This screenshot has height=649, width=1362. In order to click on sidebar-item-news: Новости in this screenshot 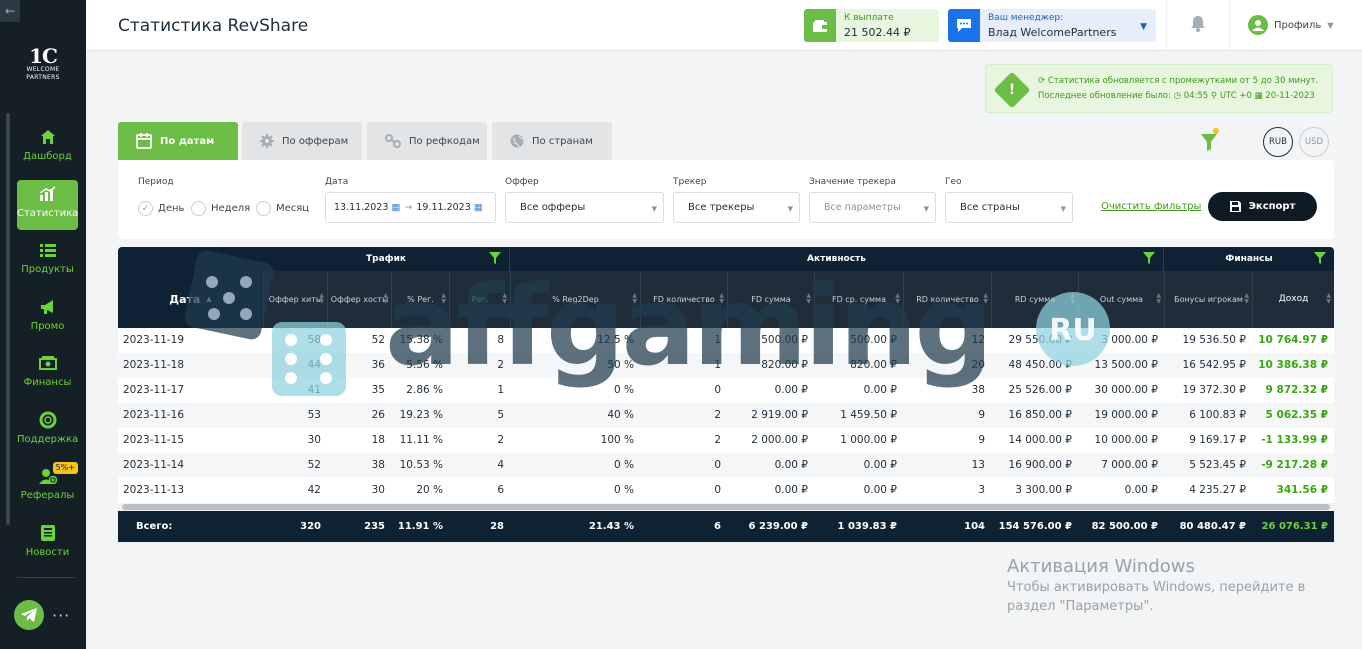, I will do `click(47, 544)`.